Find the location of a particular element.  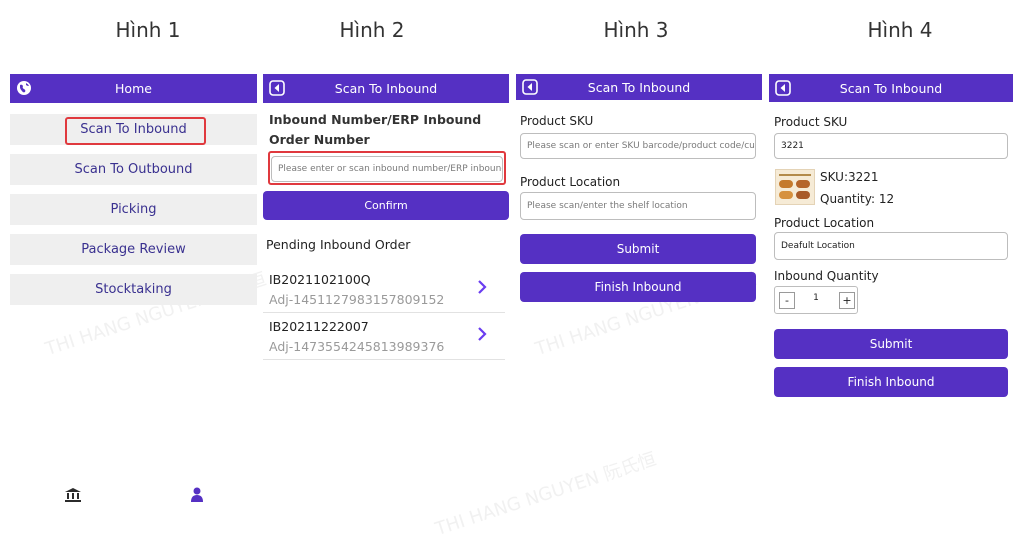

menu-label: Scan To Outbound is located at coordinates (133, 169).